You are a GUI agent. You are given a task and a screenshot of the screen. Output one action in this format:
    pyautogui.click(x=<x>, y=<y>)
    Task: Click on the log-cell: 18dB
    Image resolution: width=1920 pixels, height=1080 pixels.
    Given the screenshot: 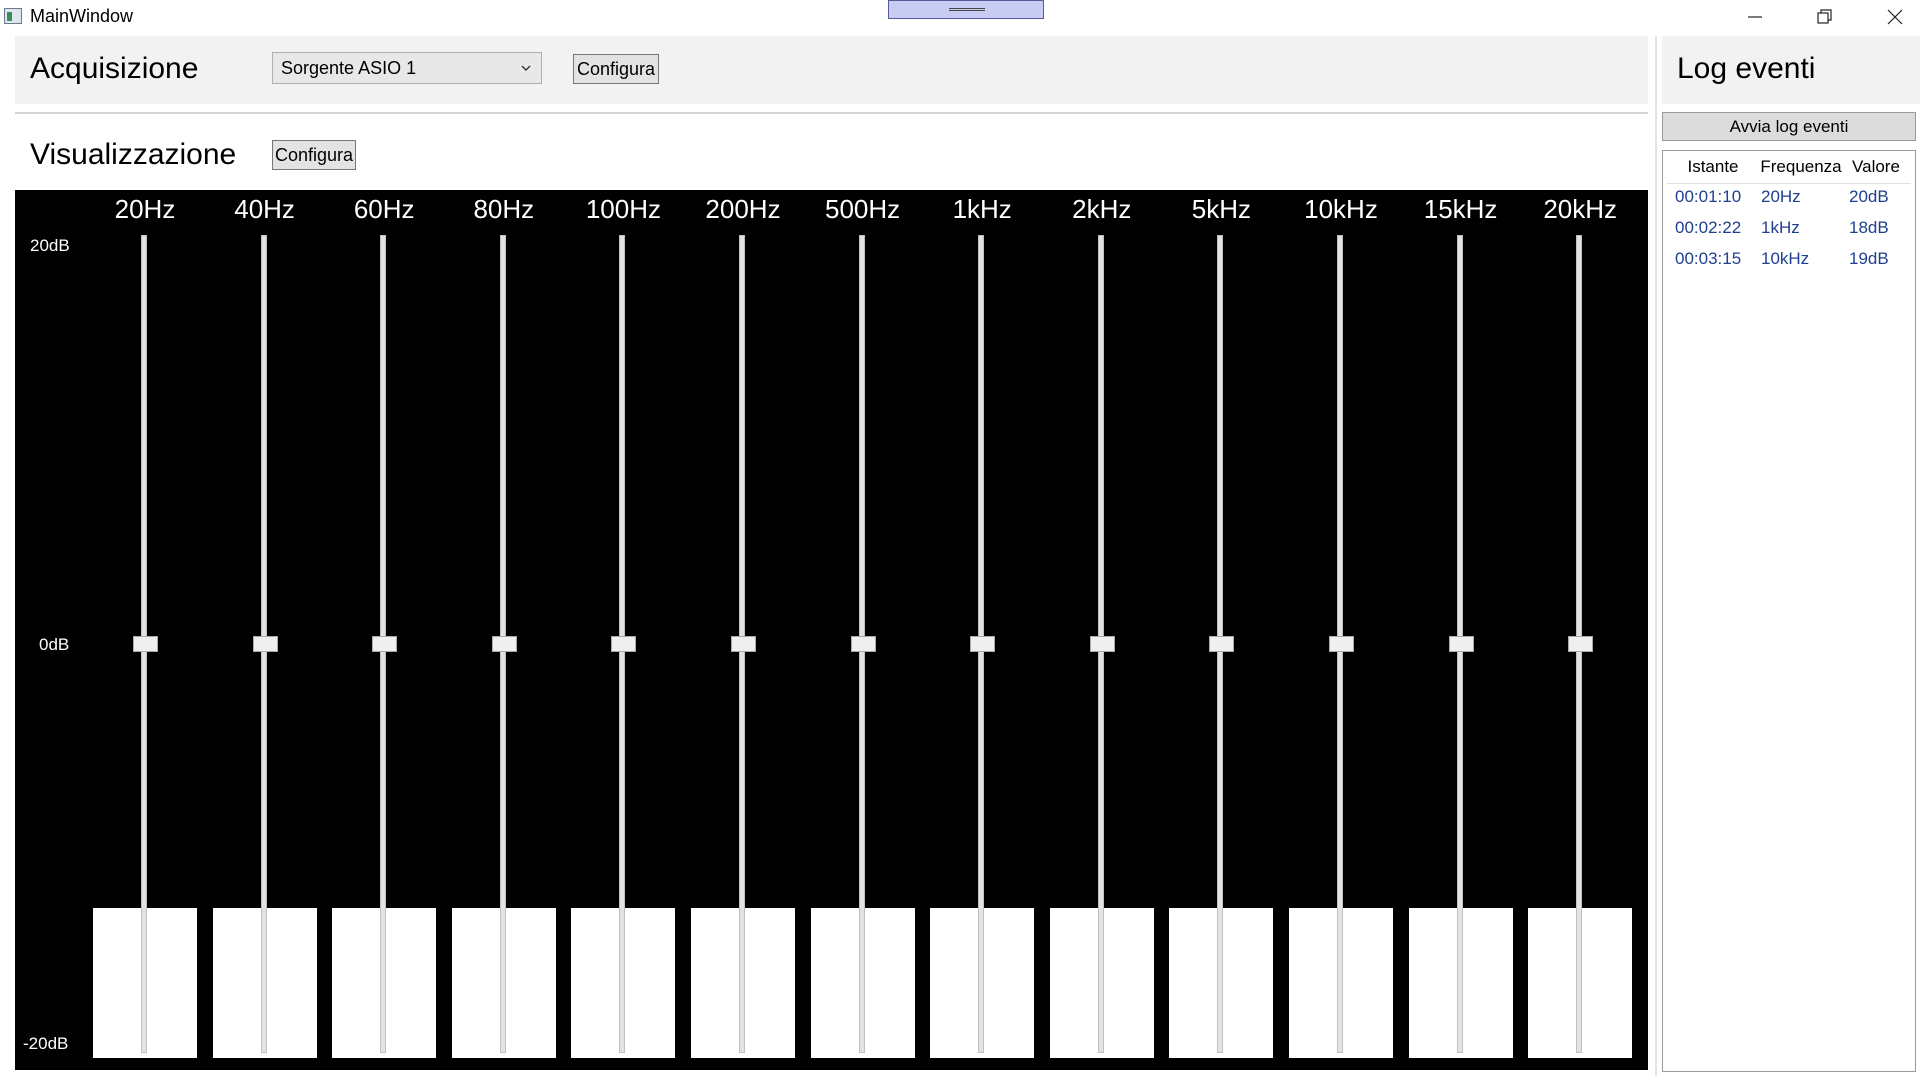 What is the action you would take?
    pyautogui.click(x=1869, y=227)
    